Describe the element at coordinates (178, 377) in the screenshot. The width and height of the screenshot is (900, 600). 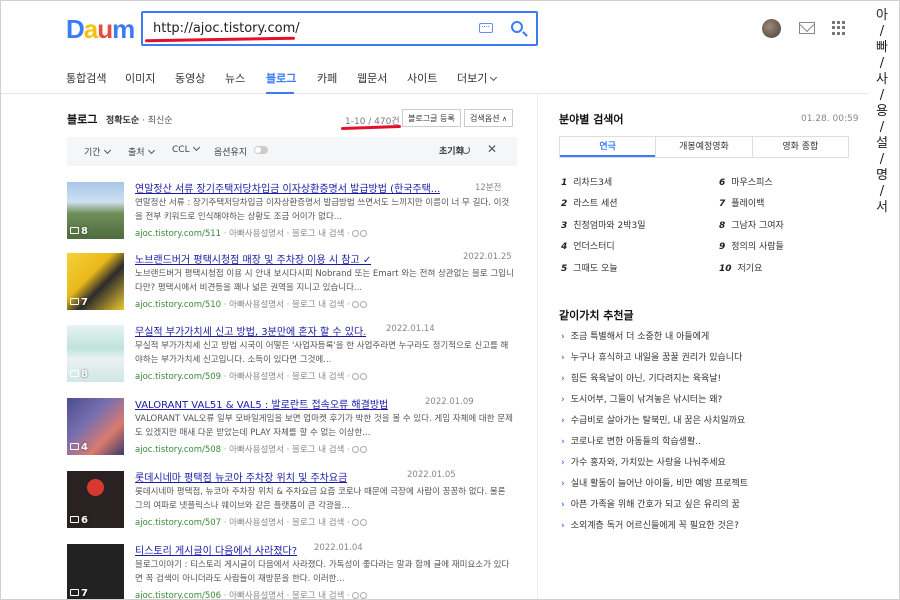
I see `result-url: ajoc.tistory.com/509` at that location.